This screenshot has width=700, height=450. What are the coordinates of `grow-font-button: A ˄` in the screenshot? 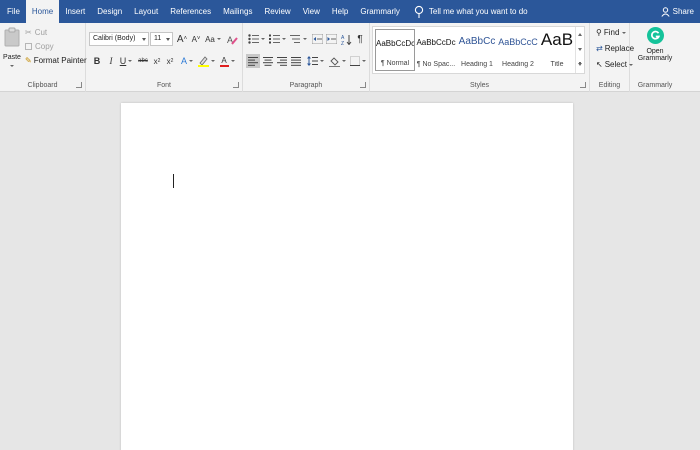 It's located at (182, 39).